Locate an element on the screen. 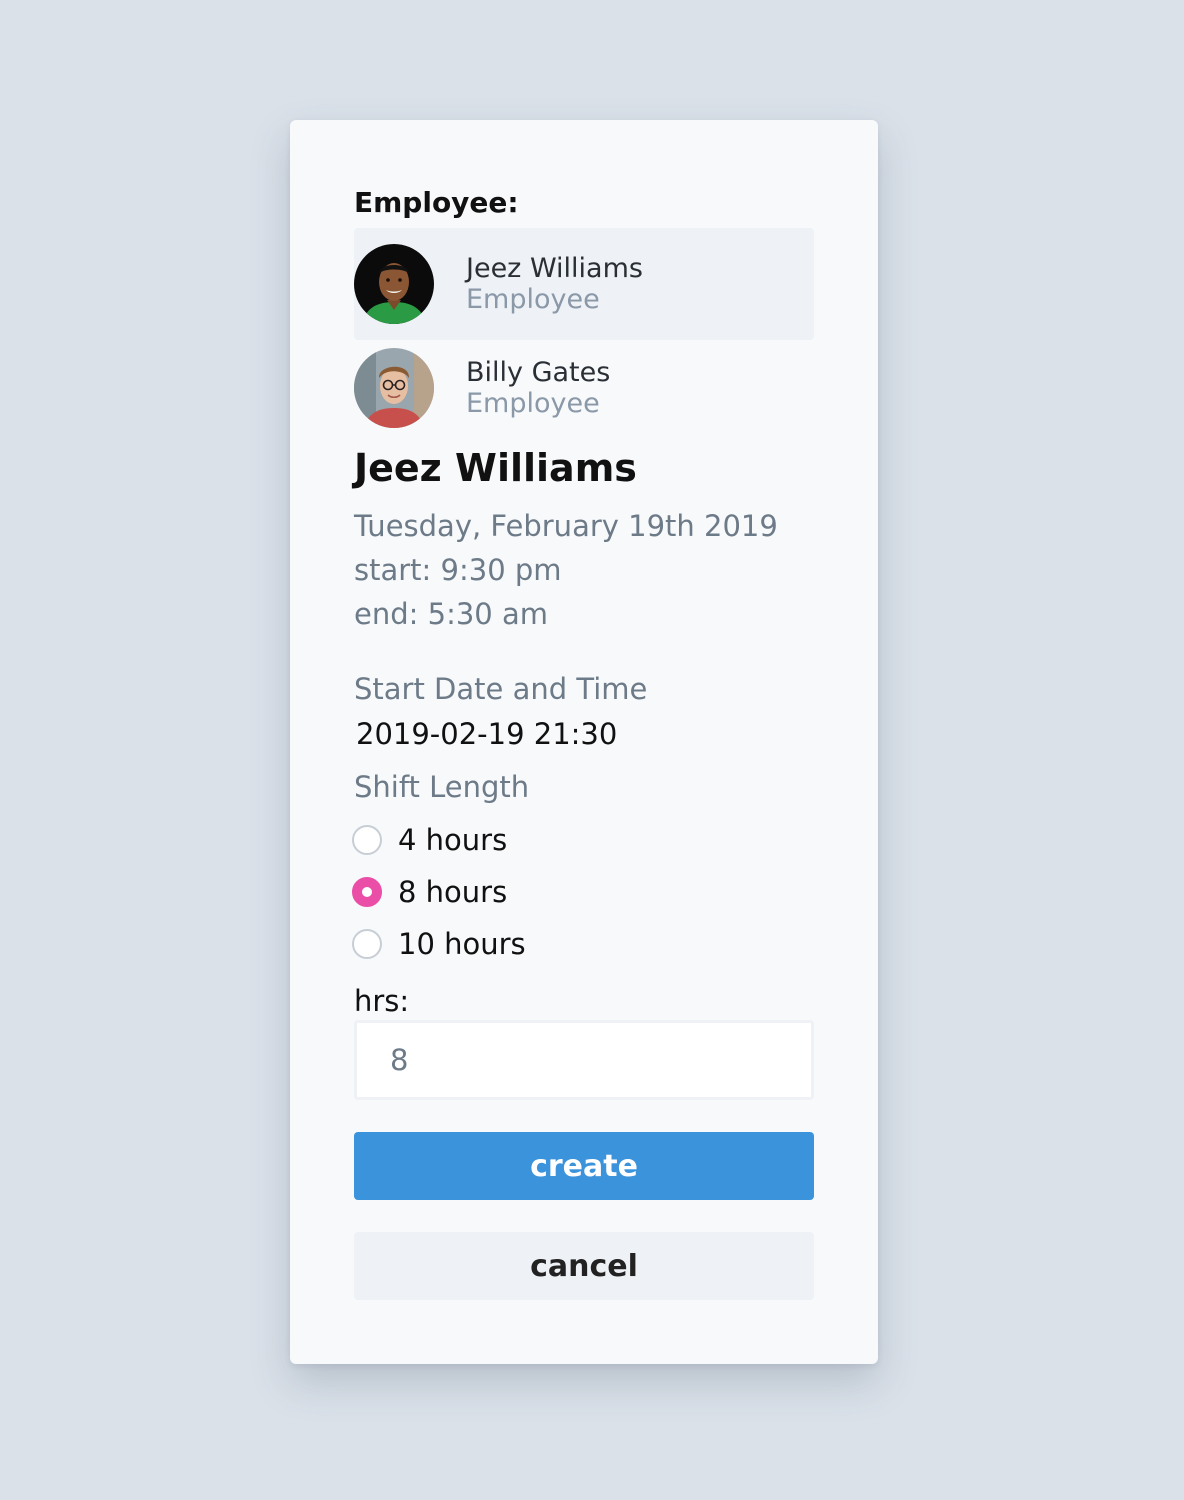  hrs-input is located at coordinates (584, 1060).